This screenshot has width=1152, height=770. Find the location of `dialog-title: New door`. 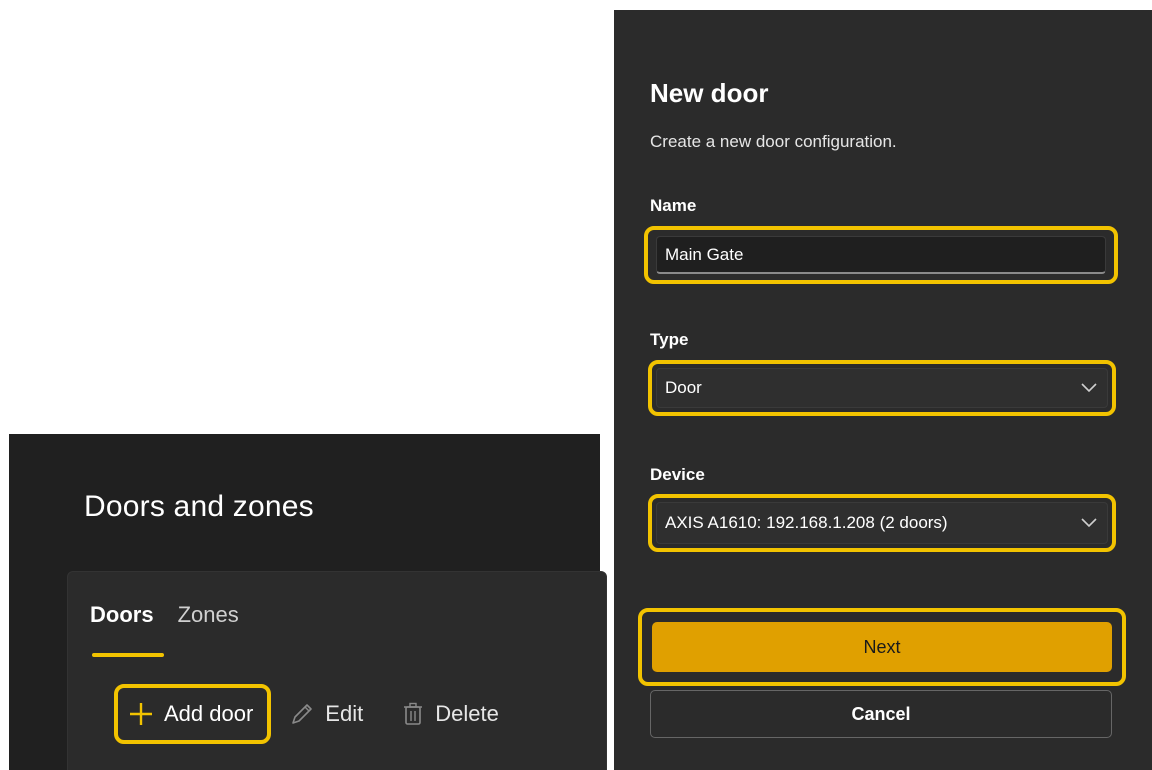

dialog-title: New door is located at coordinates (709, 93).